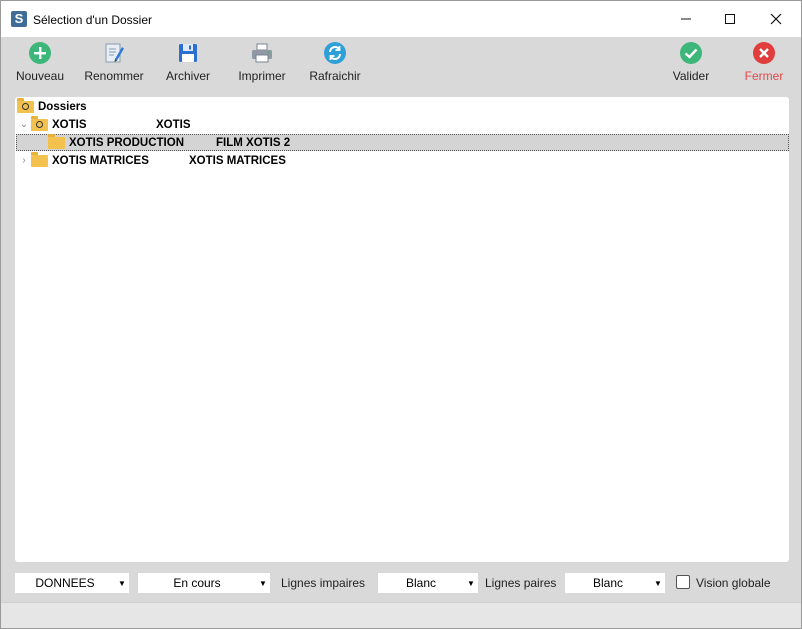 The image size is (802, 629). Describe the element at coordinates (152, 160) in the screenshot. I see `tree-item-xotis-matrices: › XOTIS MATRICES XOTIS MATRICES` at that location.